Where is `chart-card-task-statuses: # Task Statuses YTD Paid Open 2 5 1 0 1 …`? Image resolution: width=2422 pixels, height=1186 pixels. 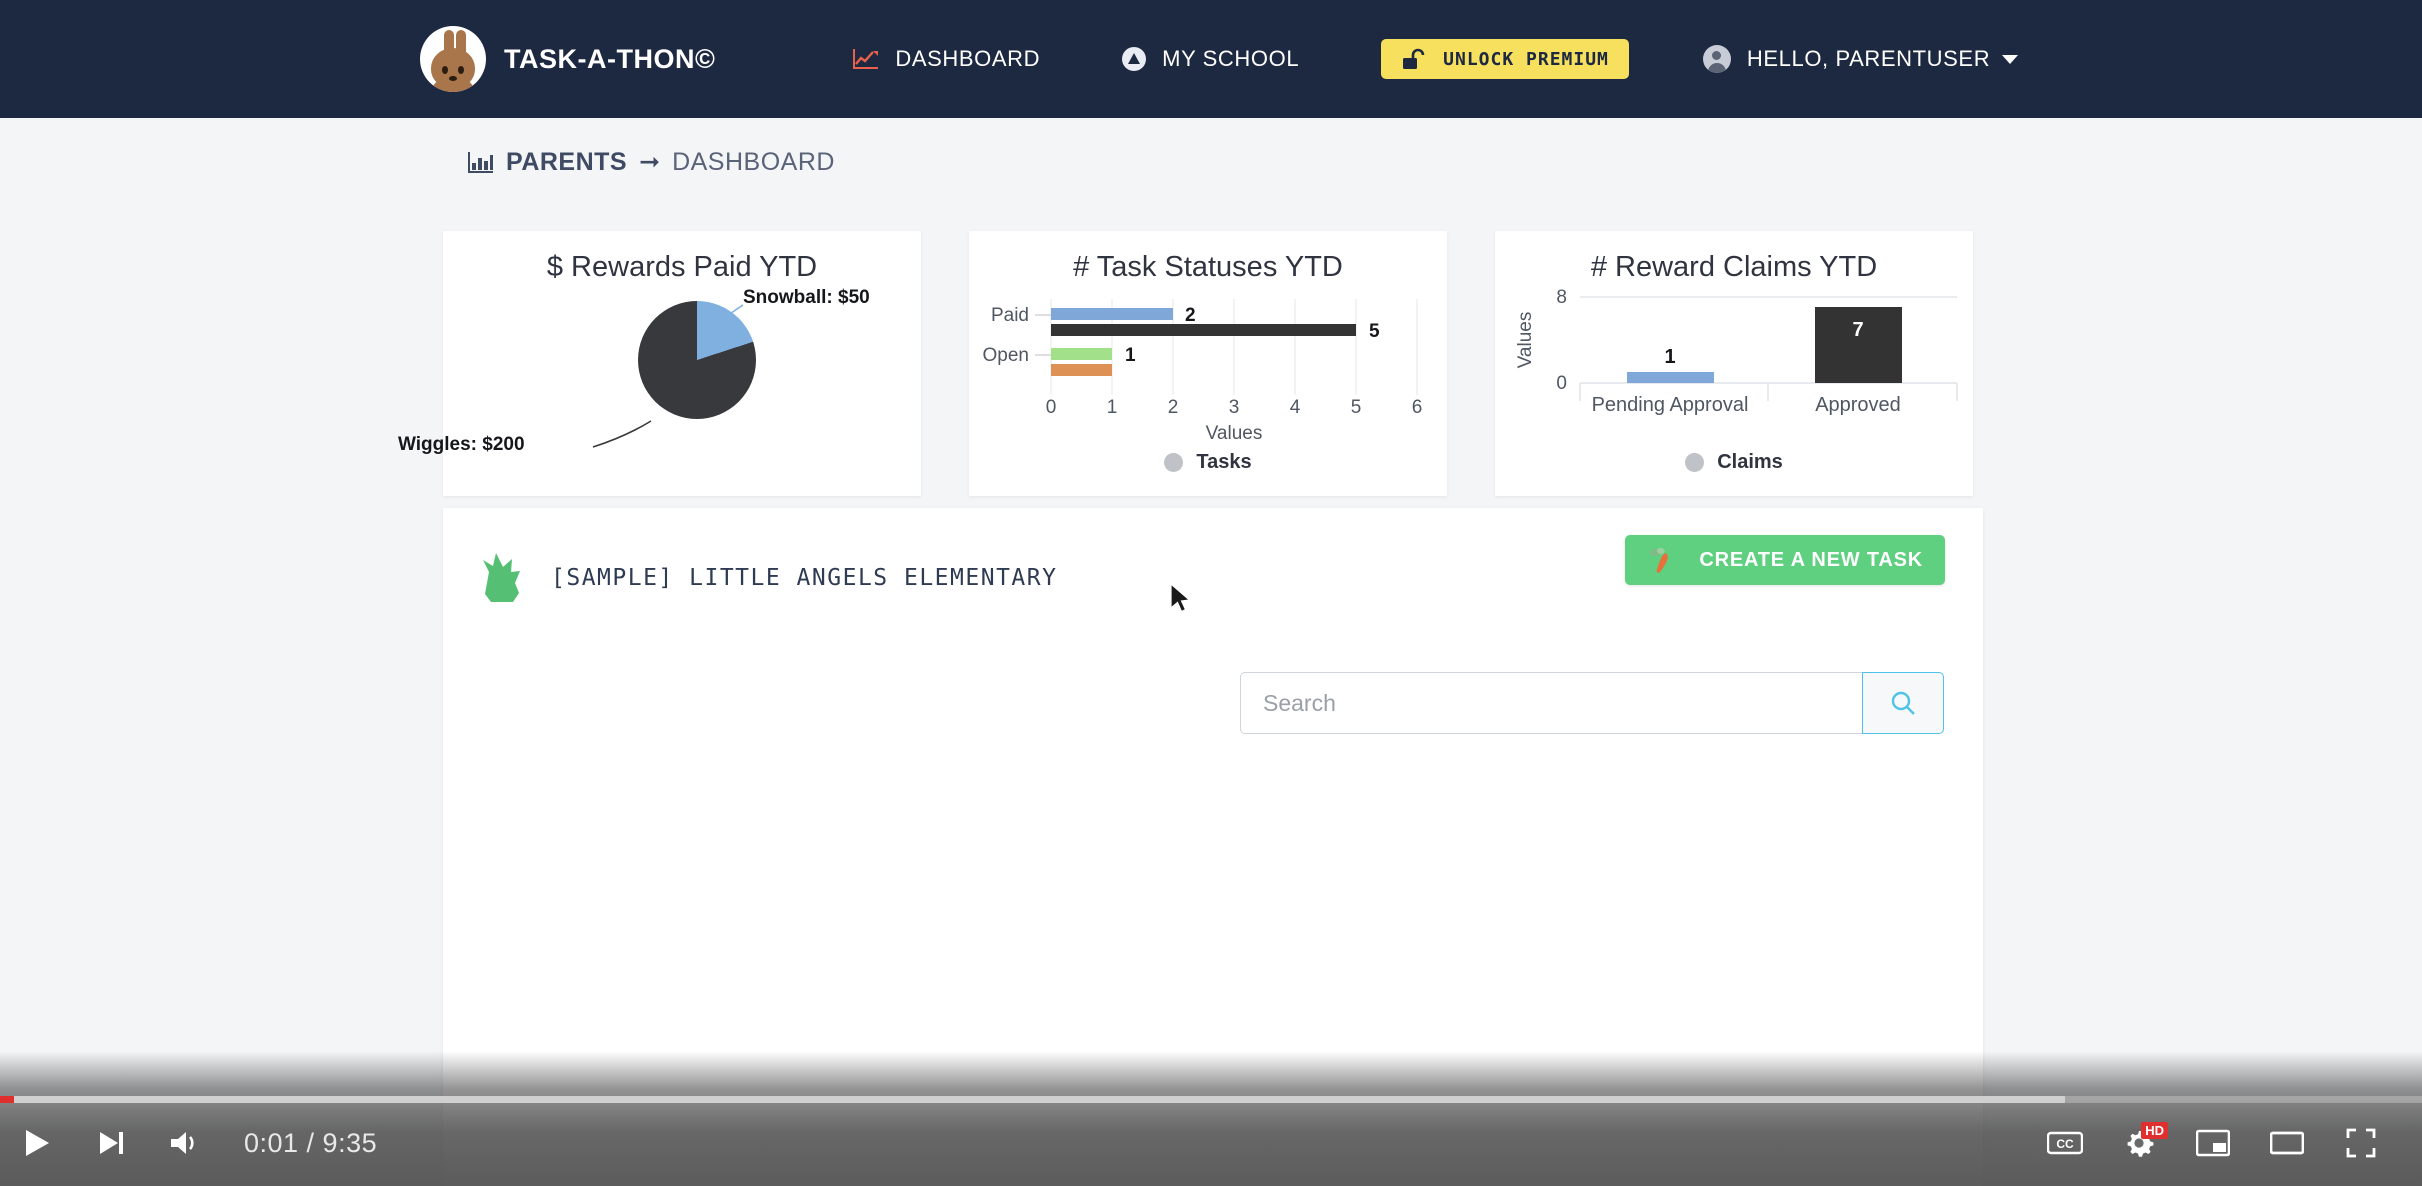
chart-card-task-statuses: # Task Statuses YTD Paid Open 2 5 1 0 1 … is located at coordinates (1208, 363).